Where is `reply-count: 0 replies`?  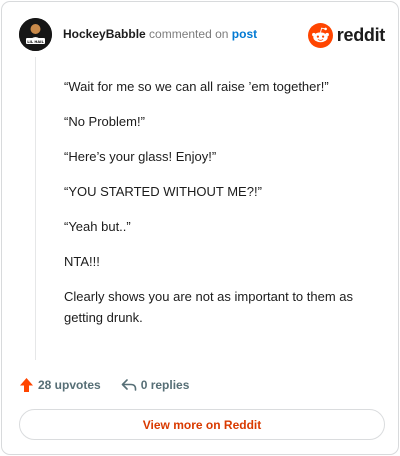 reply-count: 0 replies is located at coordinates (165, 385).